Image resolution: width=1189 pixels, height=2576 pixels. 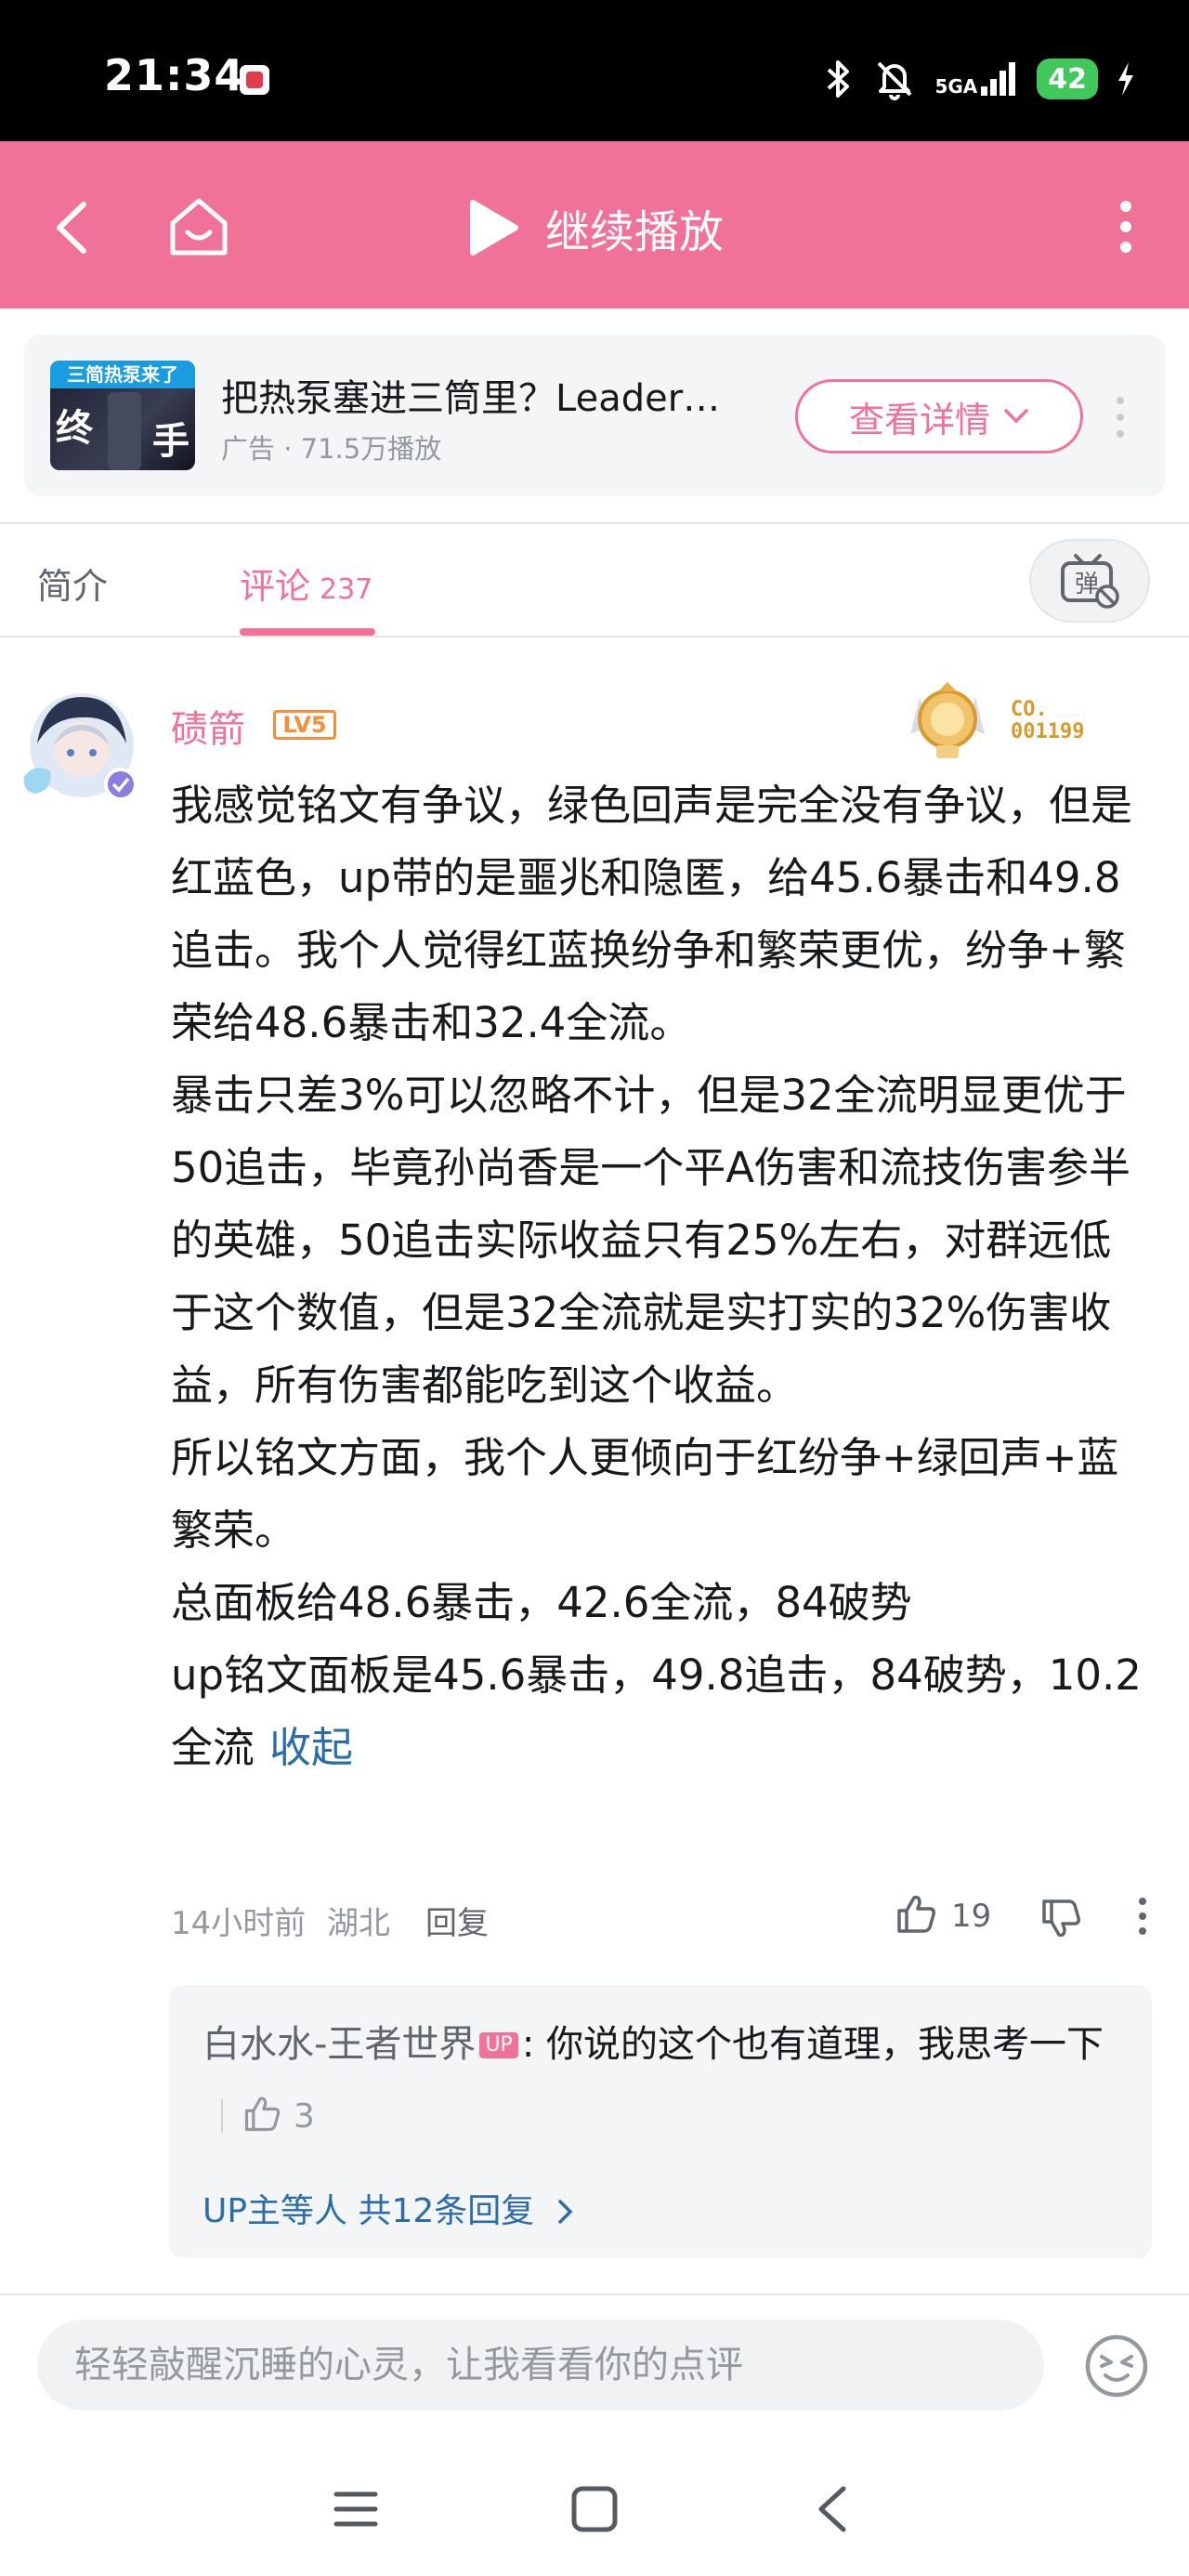 I want to click on danmaku-toggle-button: 弹, so click(x=1089, y=581).